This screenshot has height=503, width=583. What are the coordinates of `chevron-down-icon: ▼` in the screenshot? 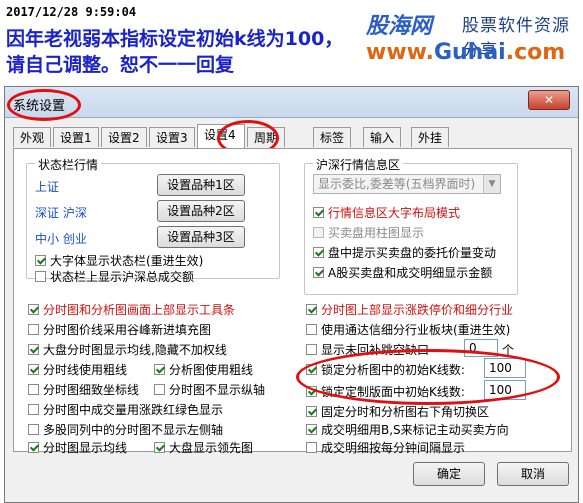 It's located at (491, 184).